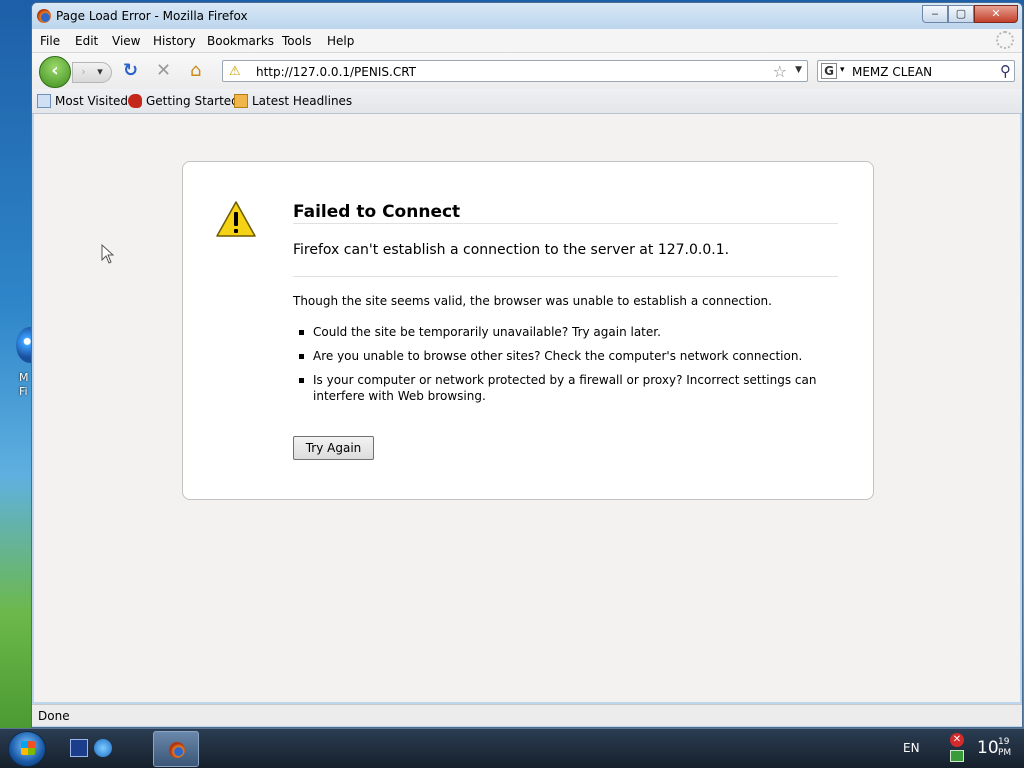  What do you see at coordinates (163, 71) in the screenshot?
I see `stop-icon: ✕` at bounding box center [163, 71].